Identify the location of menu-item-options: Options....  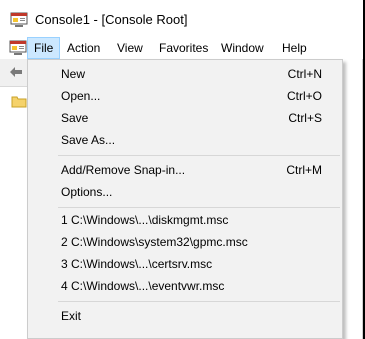
(185, 192).